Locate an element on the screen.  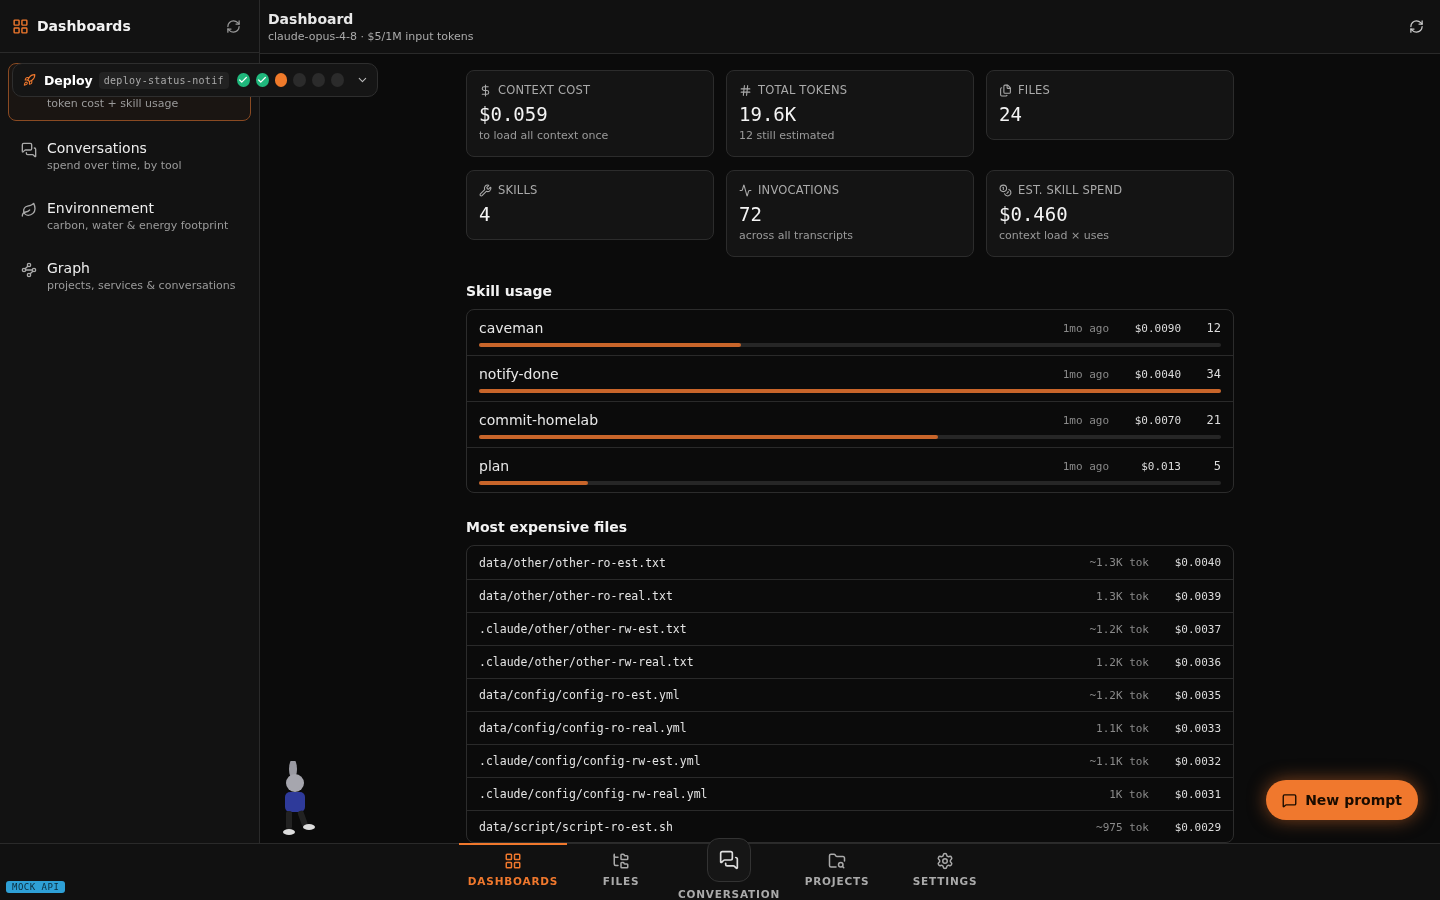
section-title: Most expensive files is located at coordinates (547, 527).